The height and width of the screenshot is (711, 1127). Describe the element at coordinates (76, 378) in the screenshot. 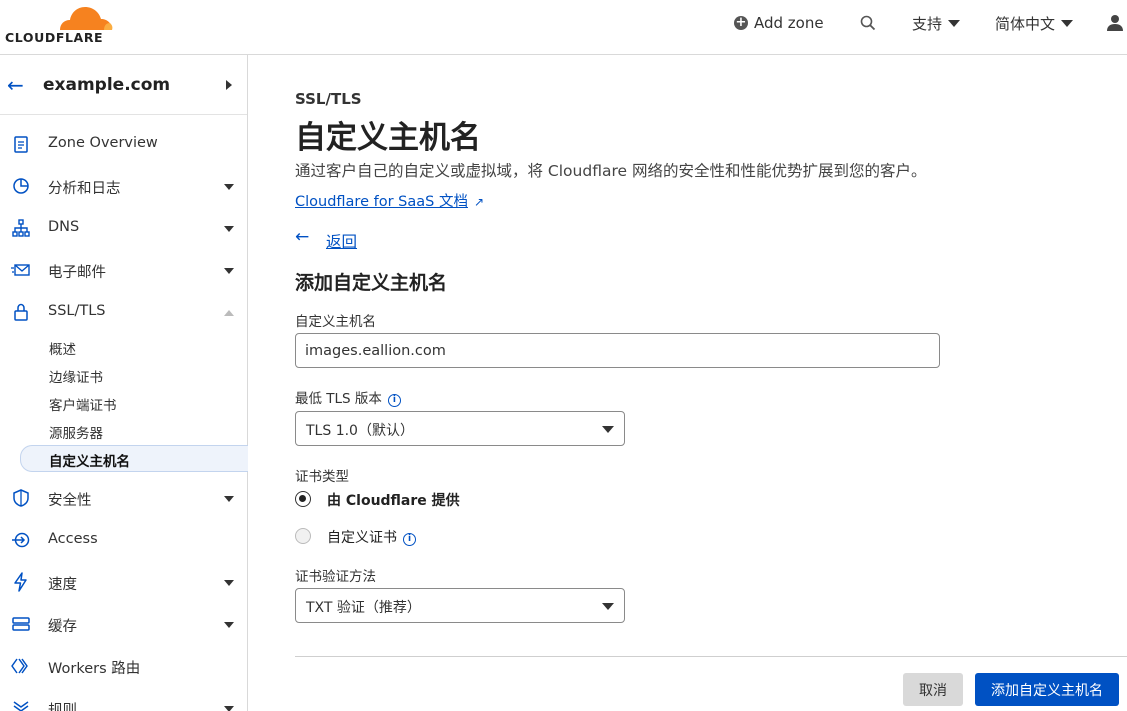

I see `sidebar-subitem-label: 边缘证书` at that location.